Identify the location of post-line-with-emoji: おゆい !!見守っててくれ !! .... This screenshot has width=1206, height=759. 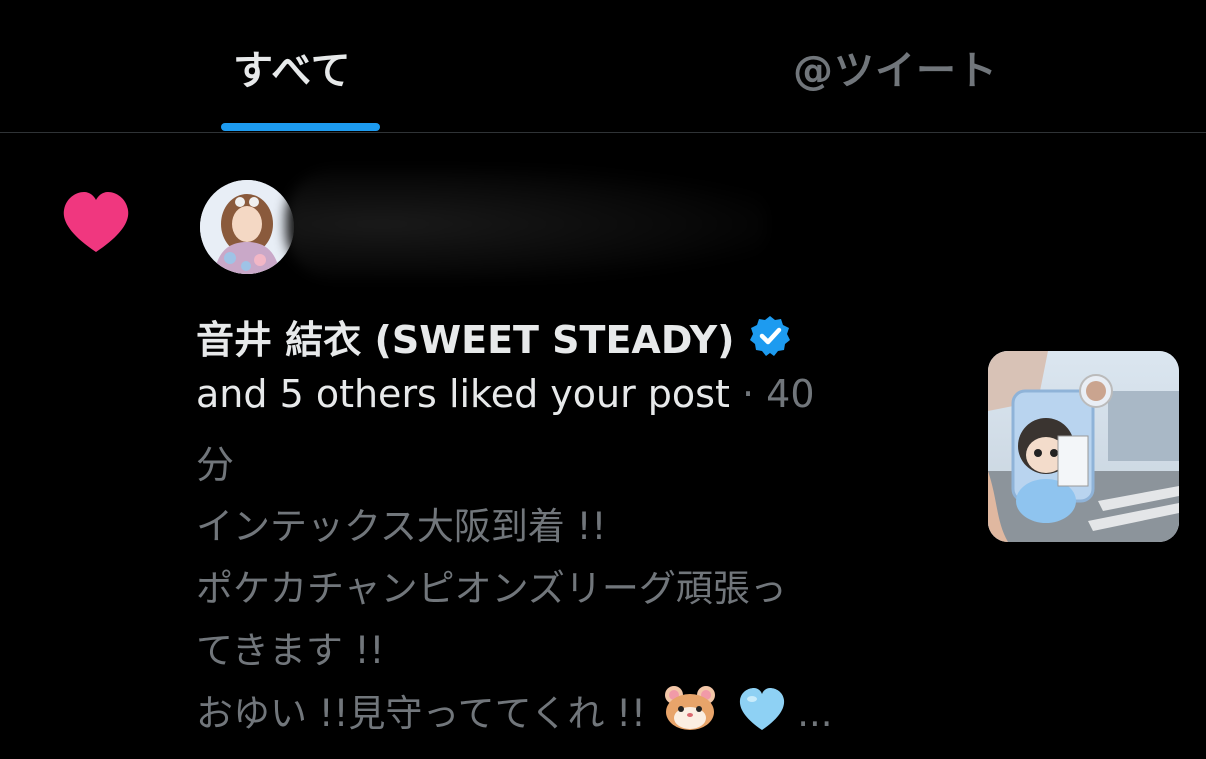
(556, 713).